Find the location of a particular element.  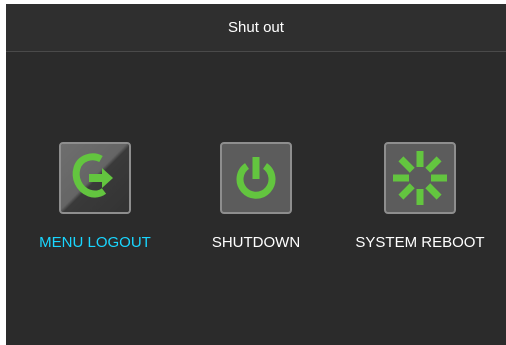

logout-icon is located at coordinates (92, 175).